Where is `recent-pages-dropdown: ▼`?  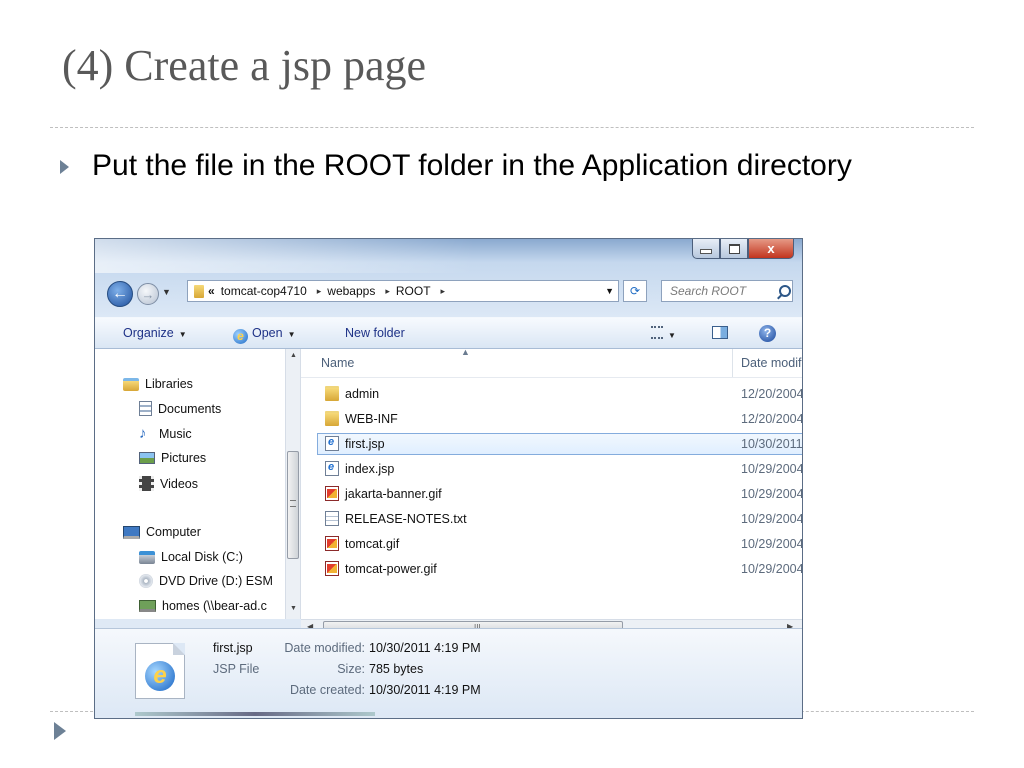 recent-pages-dropdown: ▼ is located at coordinates (166, 292).